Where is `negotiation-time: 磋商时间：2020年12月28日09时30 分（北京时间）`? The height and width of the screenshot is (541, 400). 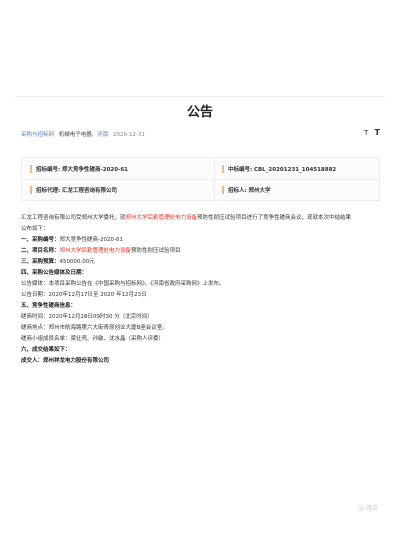
negotiation-time: 磋商时间：2020年12月28日09时30 分（北京时间） is located at coordinates (87, 317).